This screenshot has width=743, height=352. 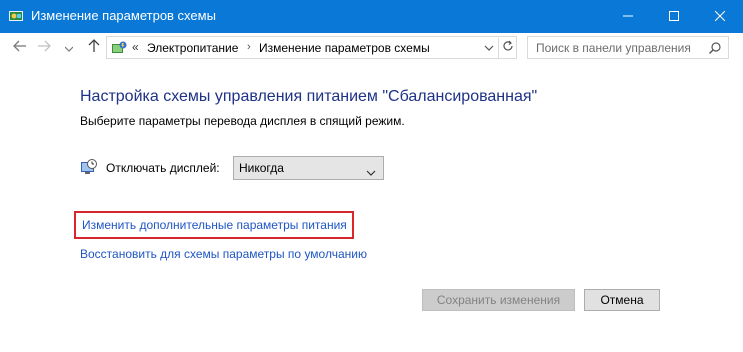 I want to click on up-button, so click(x=94, y=48).